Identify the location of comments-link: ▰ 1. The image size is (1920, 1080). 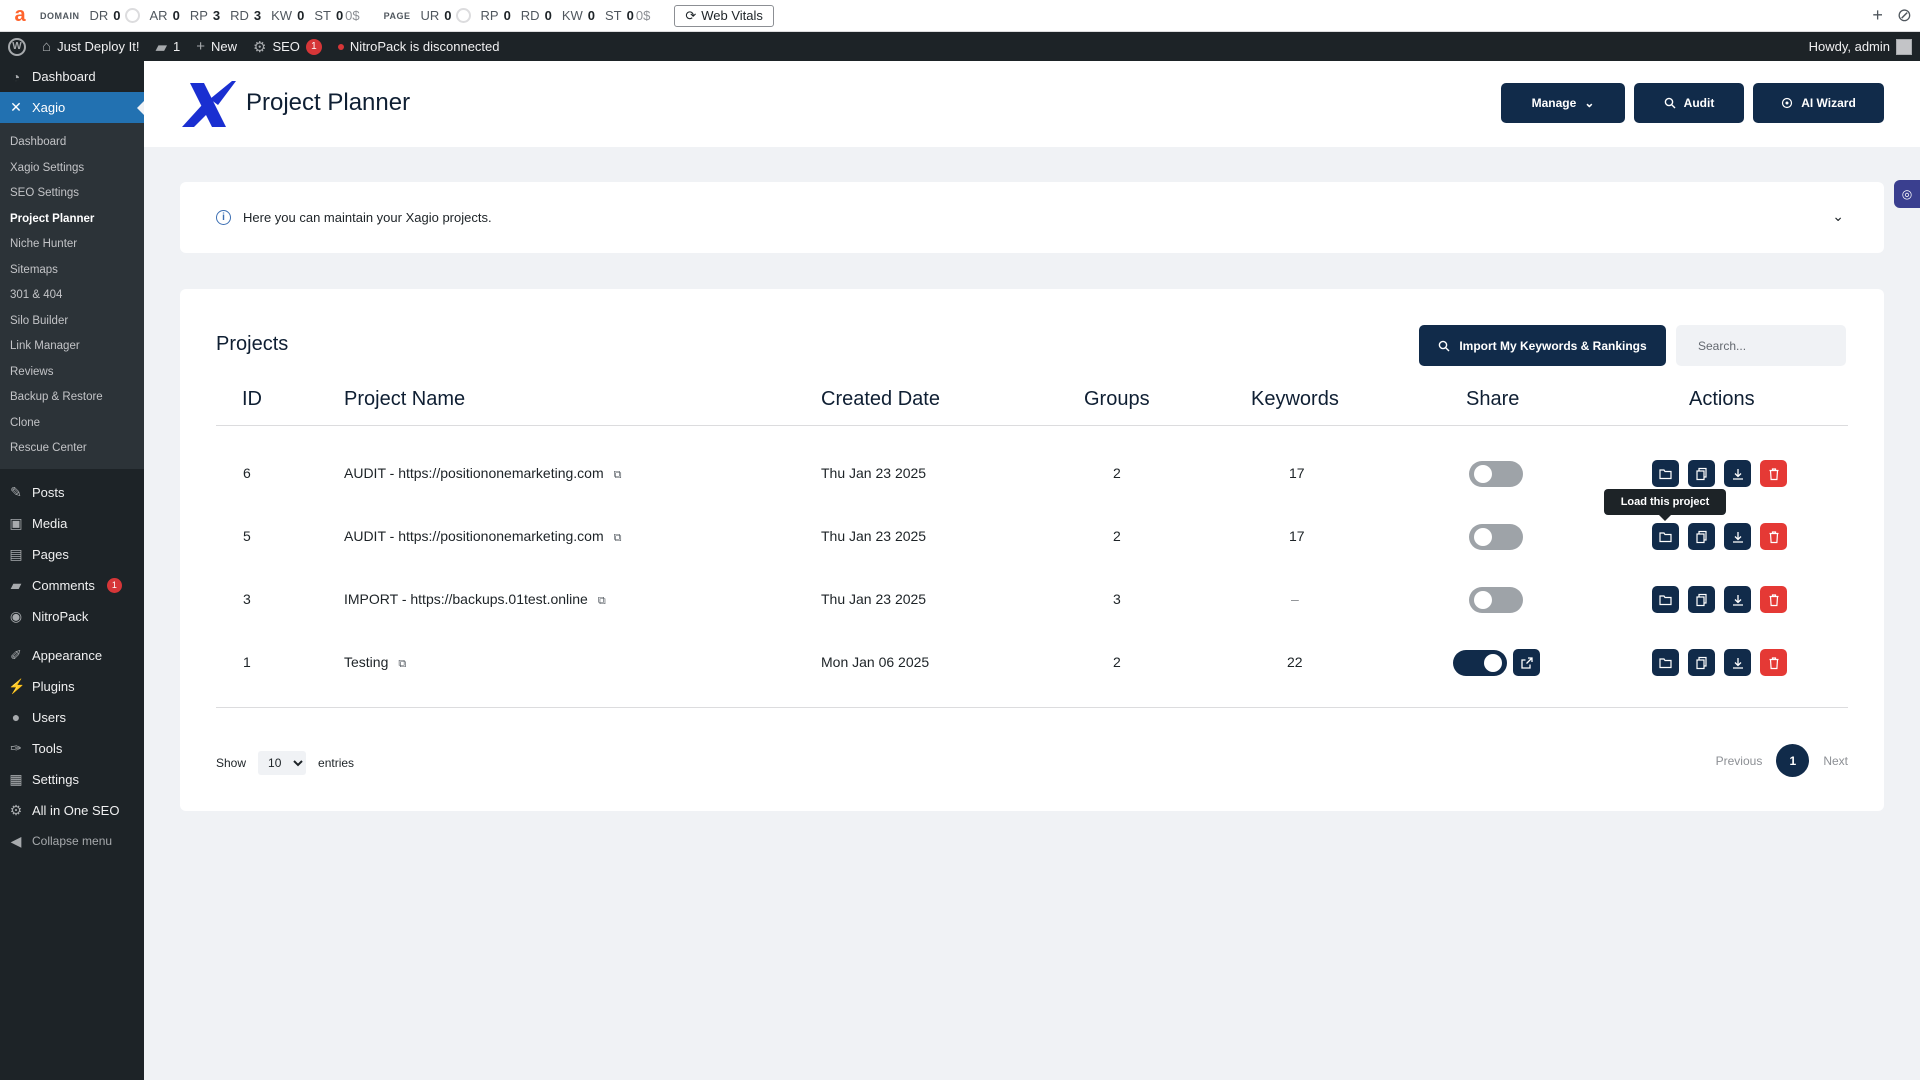
(167, 46).